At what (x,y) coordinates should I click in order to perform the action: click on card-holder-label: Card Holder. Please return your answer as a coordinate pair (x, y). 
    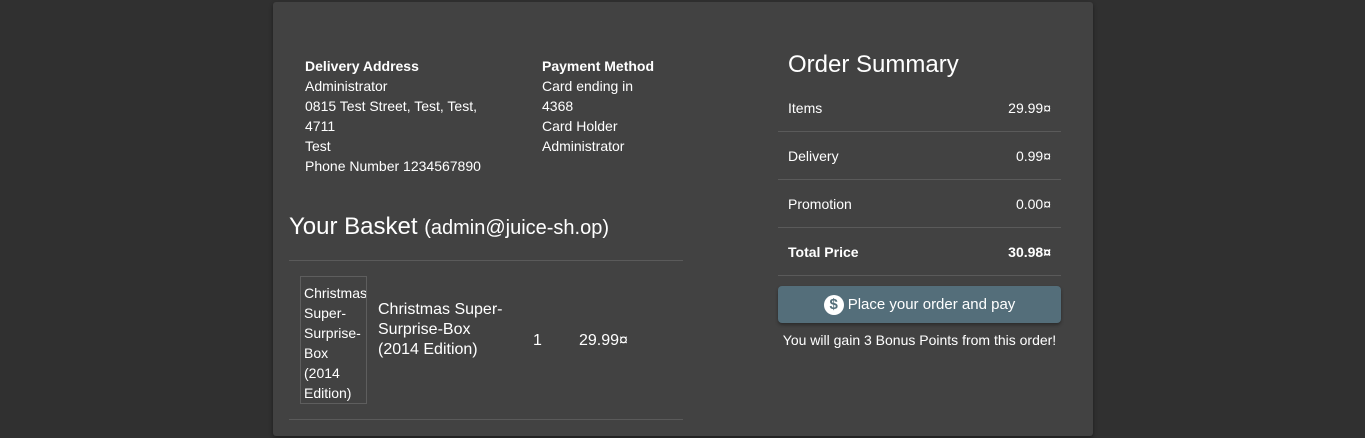
    Looking at the image, I should click on (580, 126).